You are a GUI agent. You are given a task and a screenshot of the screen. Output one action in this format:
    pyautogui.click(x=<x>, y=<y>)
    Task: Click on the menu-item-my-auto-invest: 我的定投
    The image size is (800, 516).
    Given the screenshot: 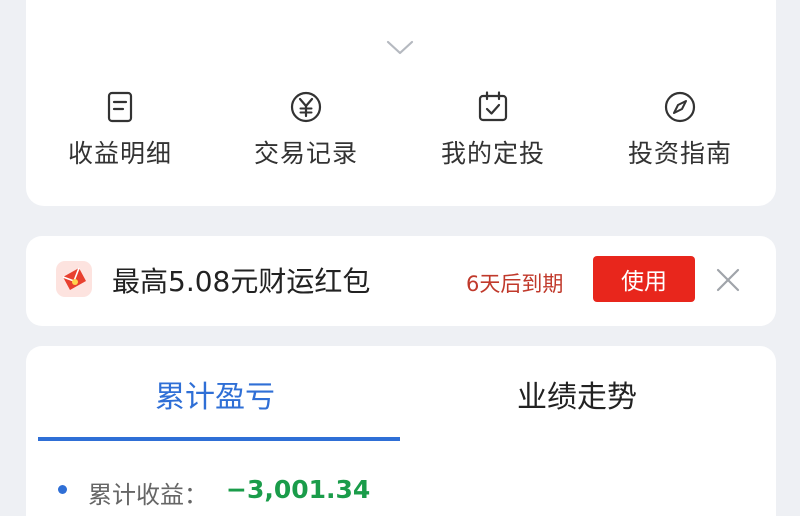 What is the action you would take?
    pyautogui.click(x=493, y=135)
    